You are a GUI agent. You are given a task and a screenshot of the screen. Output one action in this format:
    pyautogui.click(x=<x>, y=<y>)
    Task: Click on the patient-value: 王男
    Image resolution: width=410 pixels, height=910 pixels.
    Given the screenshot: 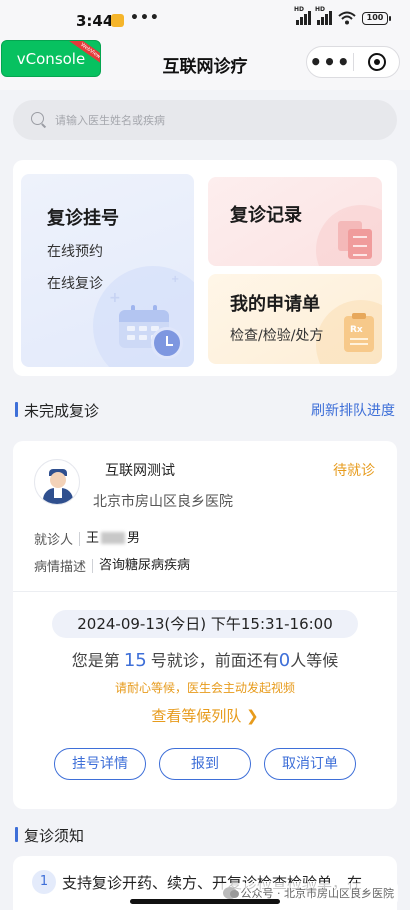 What is the action you would take?
    pyautogui.click(x=110, y=538)
    